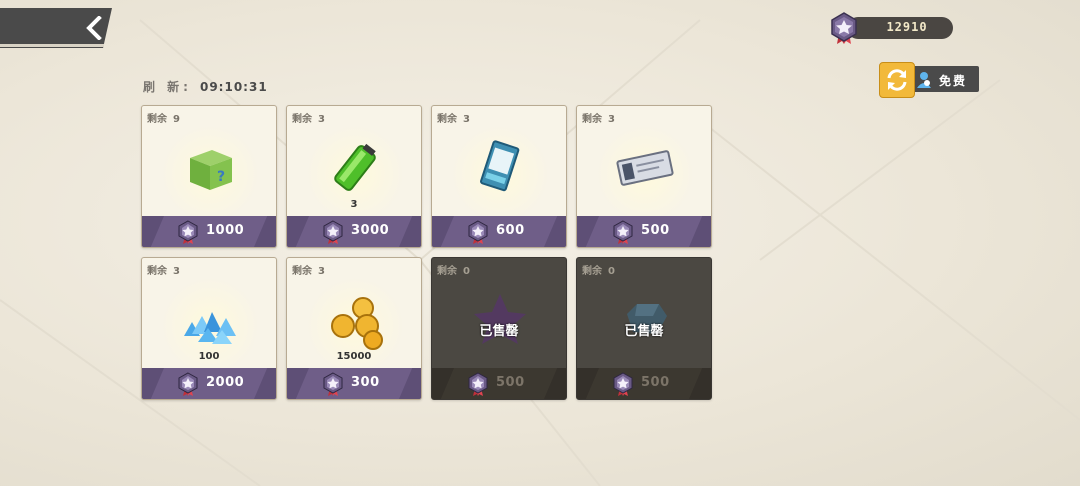 This screenshot has width=1080, height=486. I want to click on back-button-underline, so click(52, 45).